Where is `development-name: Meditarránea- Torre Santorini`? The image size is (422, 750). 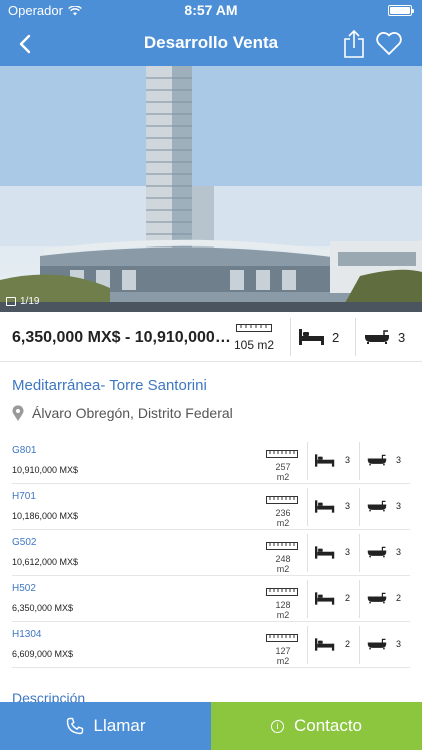
development-name: Meditarránea- Torre Santorini is located at coordinates (109, 385).